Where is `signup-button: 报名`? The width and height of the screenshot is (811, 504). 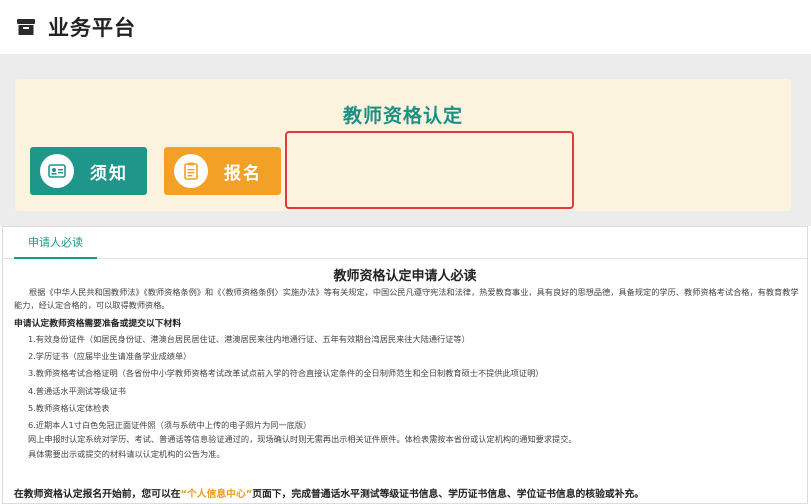 signup-button: 报名 is located at coordinates (222, 171).